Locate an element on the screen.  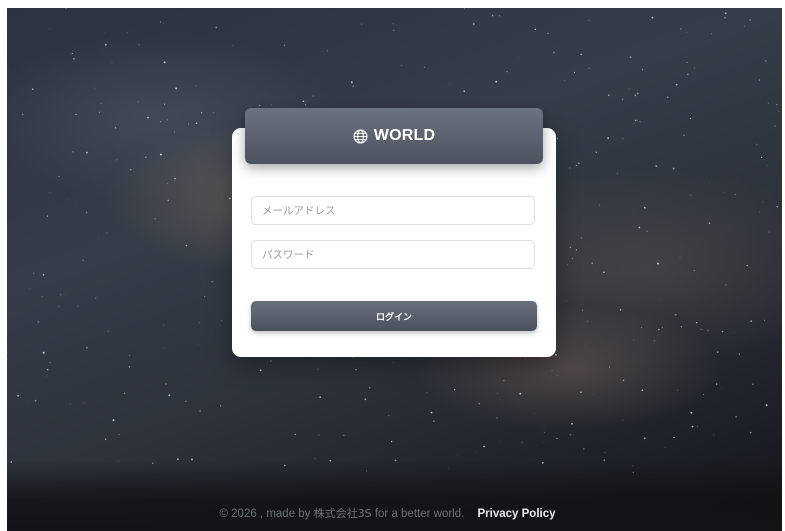
email-input is located at coordinates (393, 210).